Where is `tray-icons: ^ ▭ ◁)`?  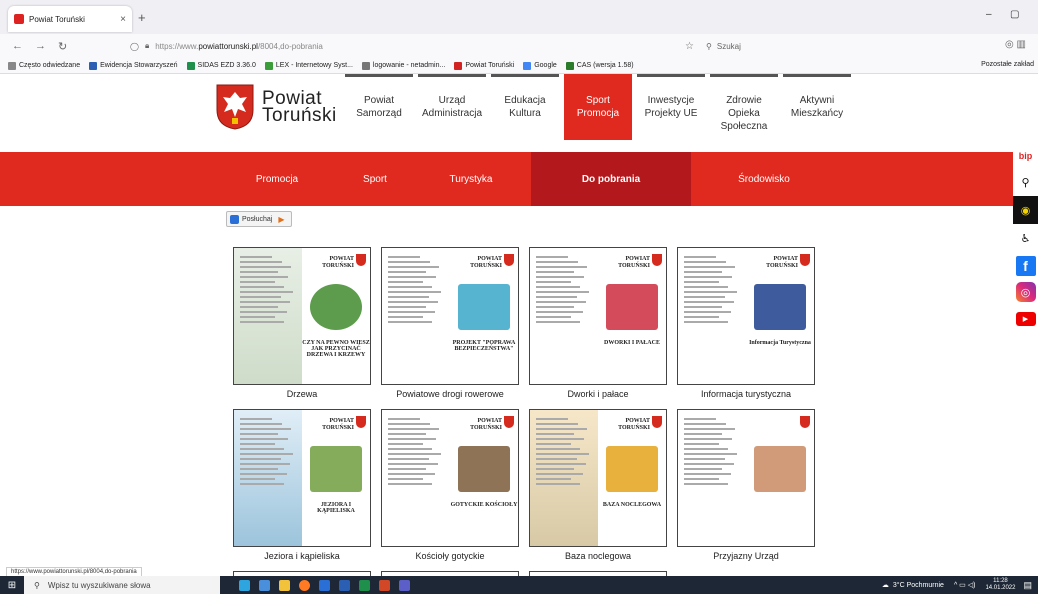 tray-icons: ^ ▭ ◁) is located at coordinates (965, 585).